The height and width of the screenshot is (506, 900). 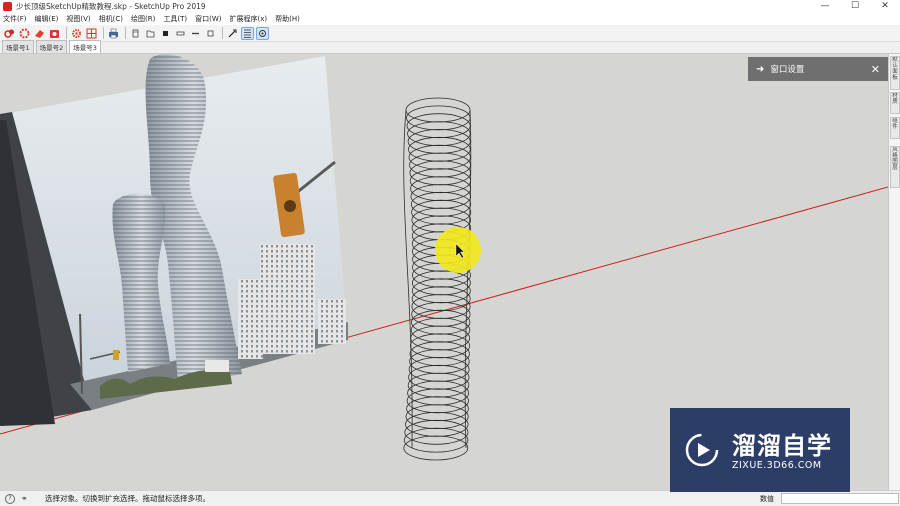 What do you see at coordinates (180, 33) in the screenshot?
I see `right-view-icon` at bounding box center [180, 33].